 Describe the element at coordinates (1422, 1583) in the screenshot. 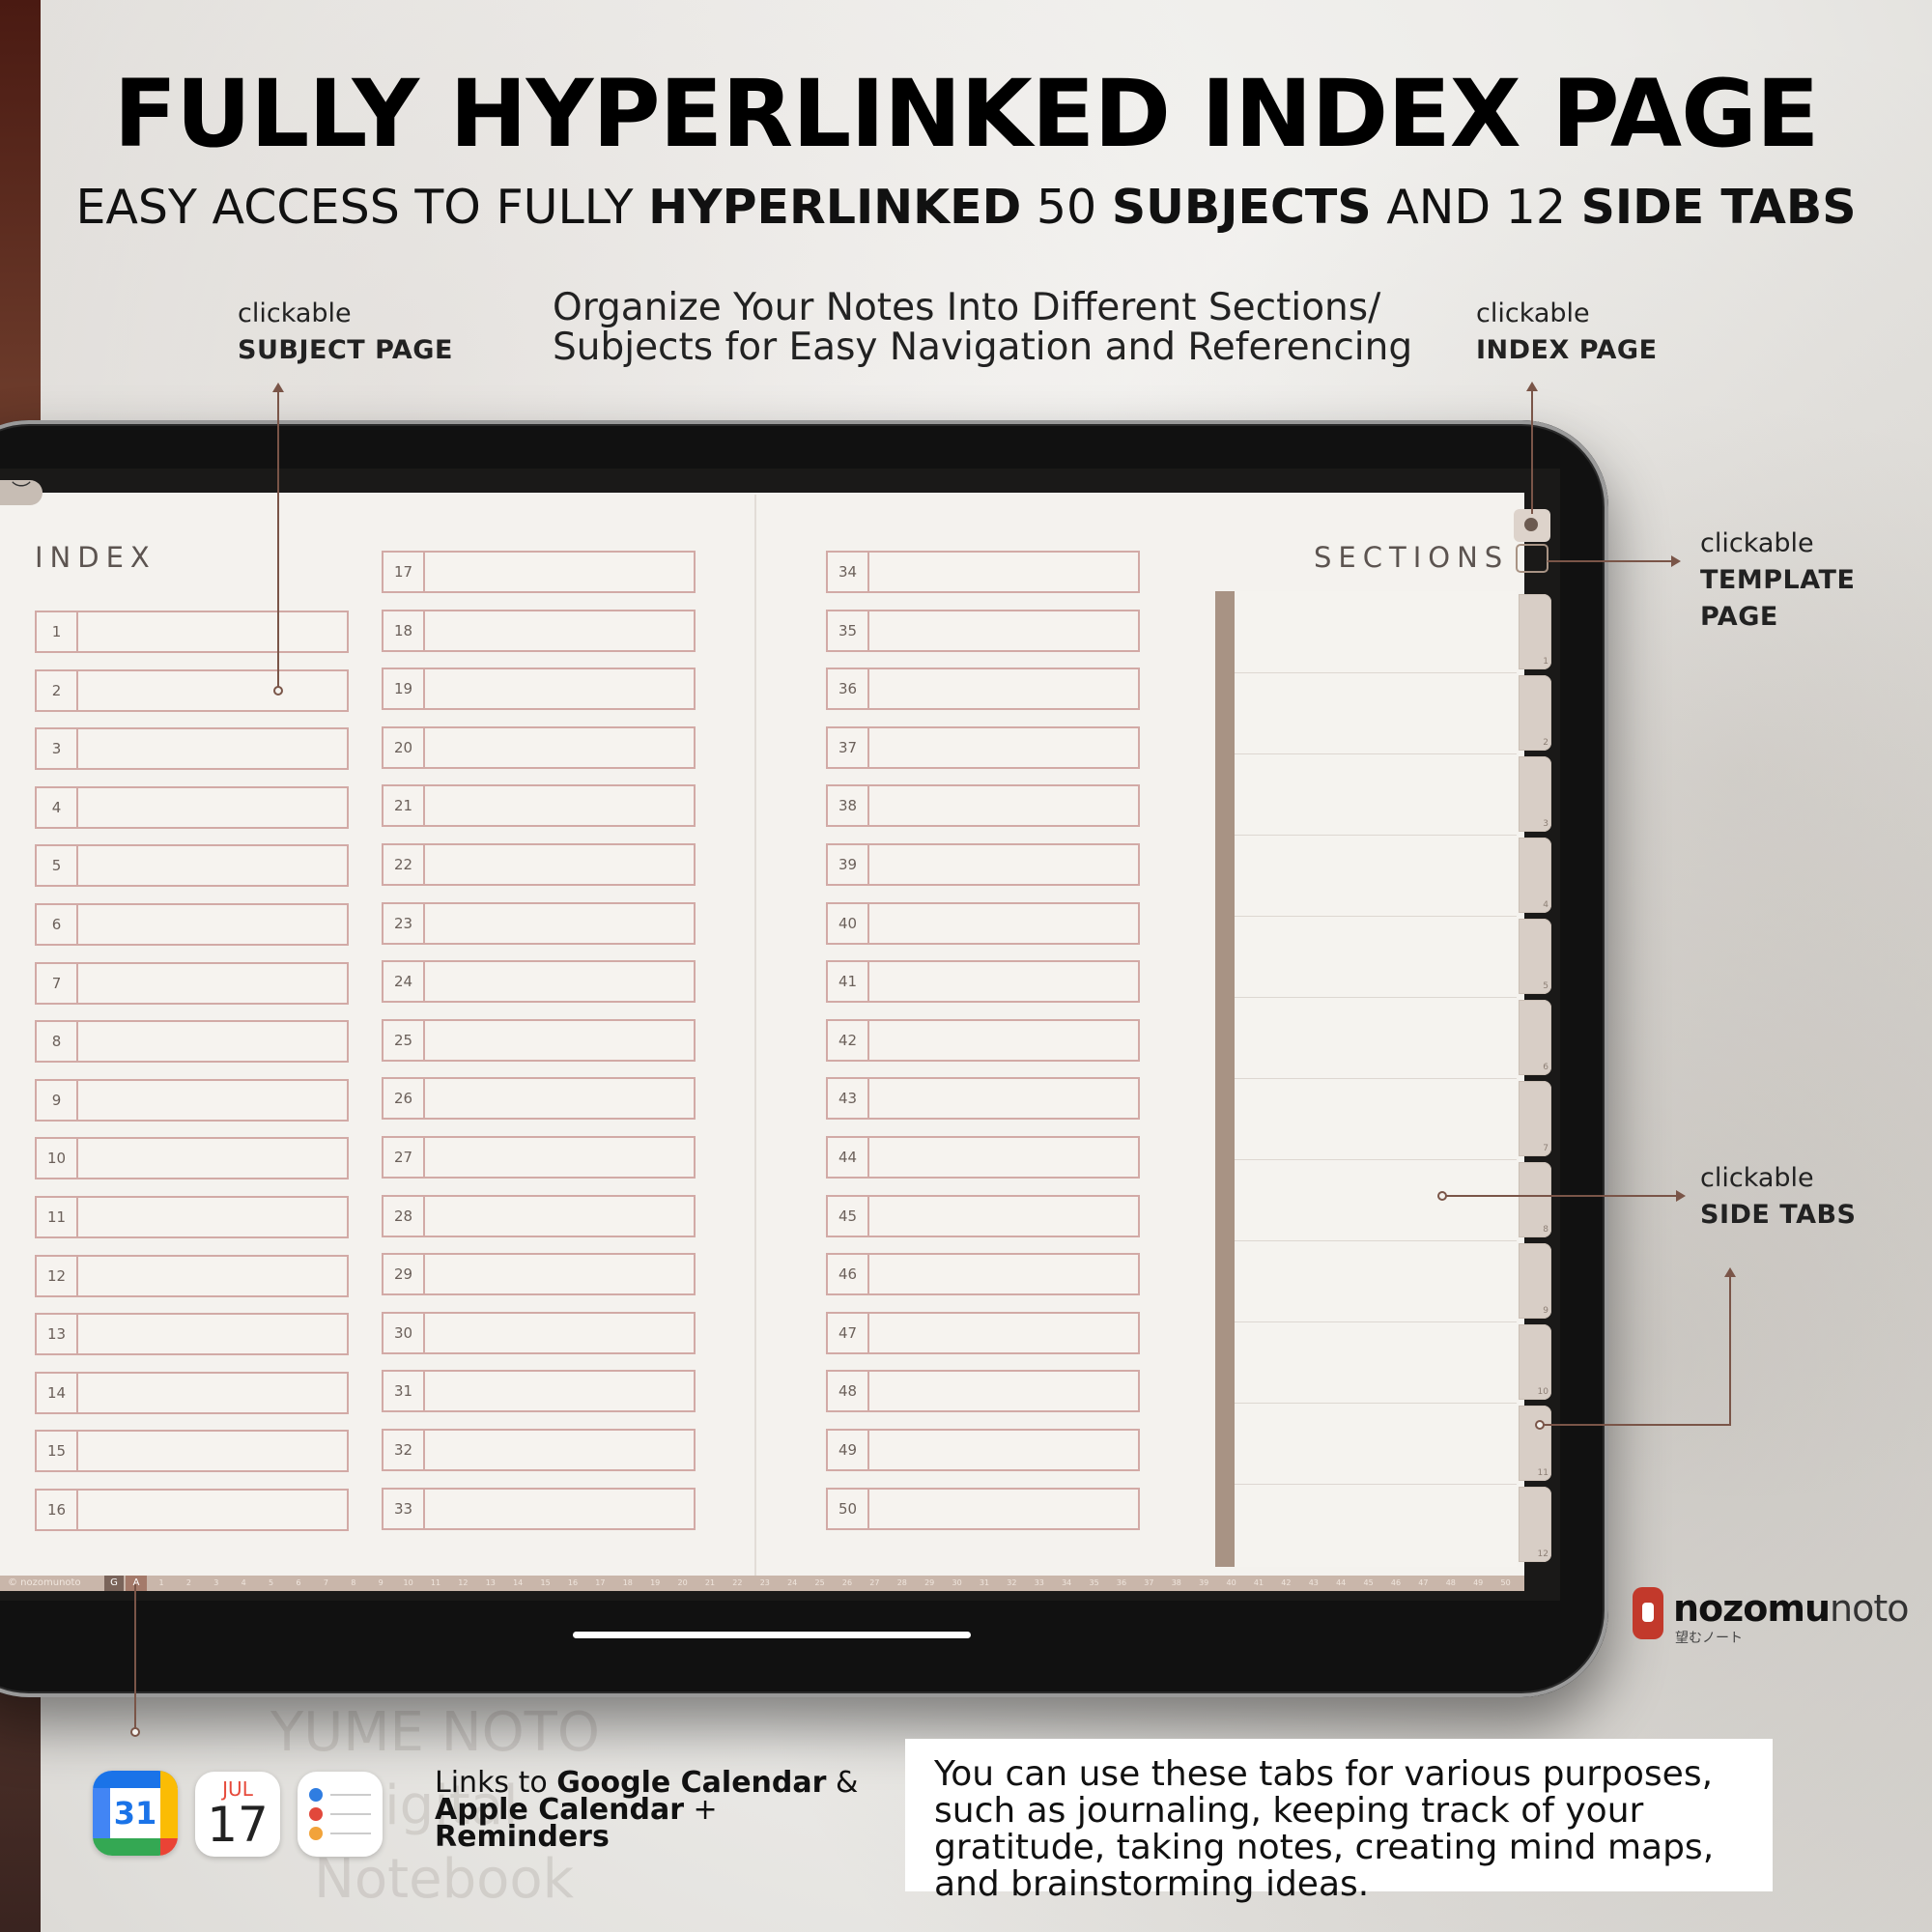

I see `strip-subject-tab: 47` at that location.